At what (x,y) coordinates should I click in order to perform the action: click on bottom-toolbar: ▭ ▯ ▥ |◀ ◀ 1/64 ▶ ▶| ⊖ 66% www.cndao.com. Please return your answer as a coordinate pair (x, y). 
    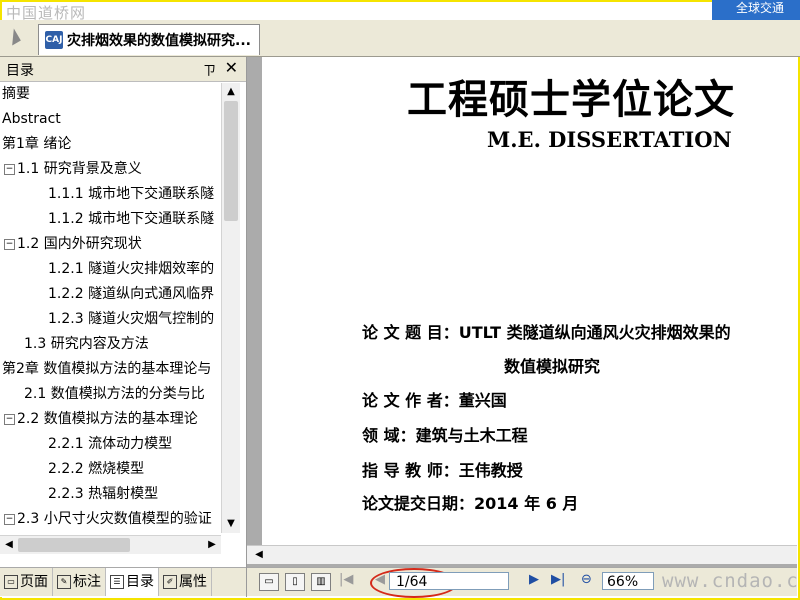
    Looking at the image, I should click on (523, 582).